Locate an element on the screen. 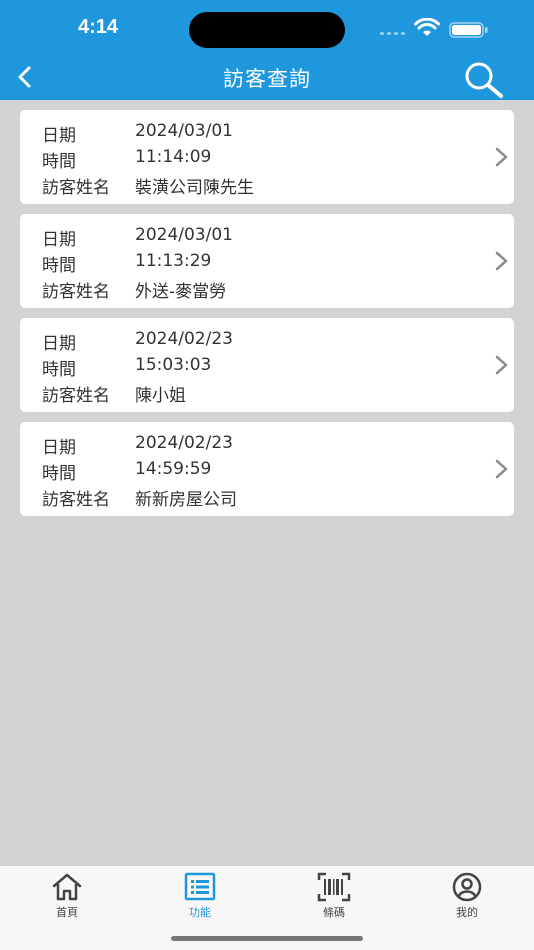  tab-home: 首頁 is located at coordinates (67, 896).